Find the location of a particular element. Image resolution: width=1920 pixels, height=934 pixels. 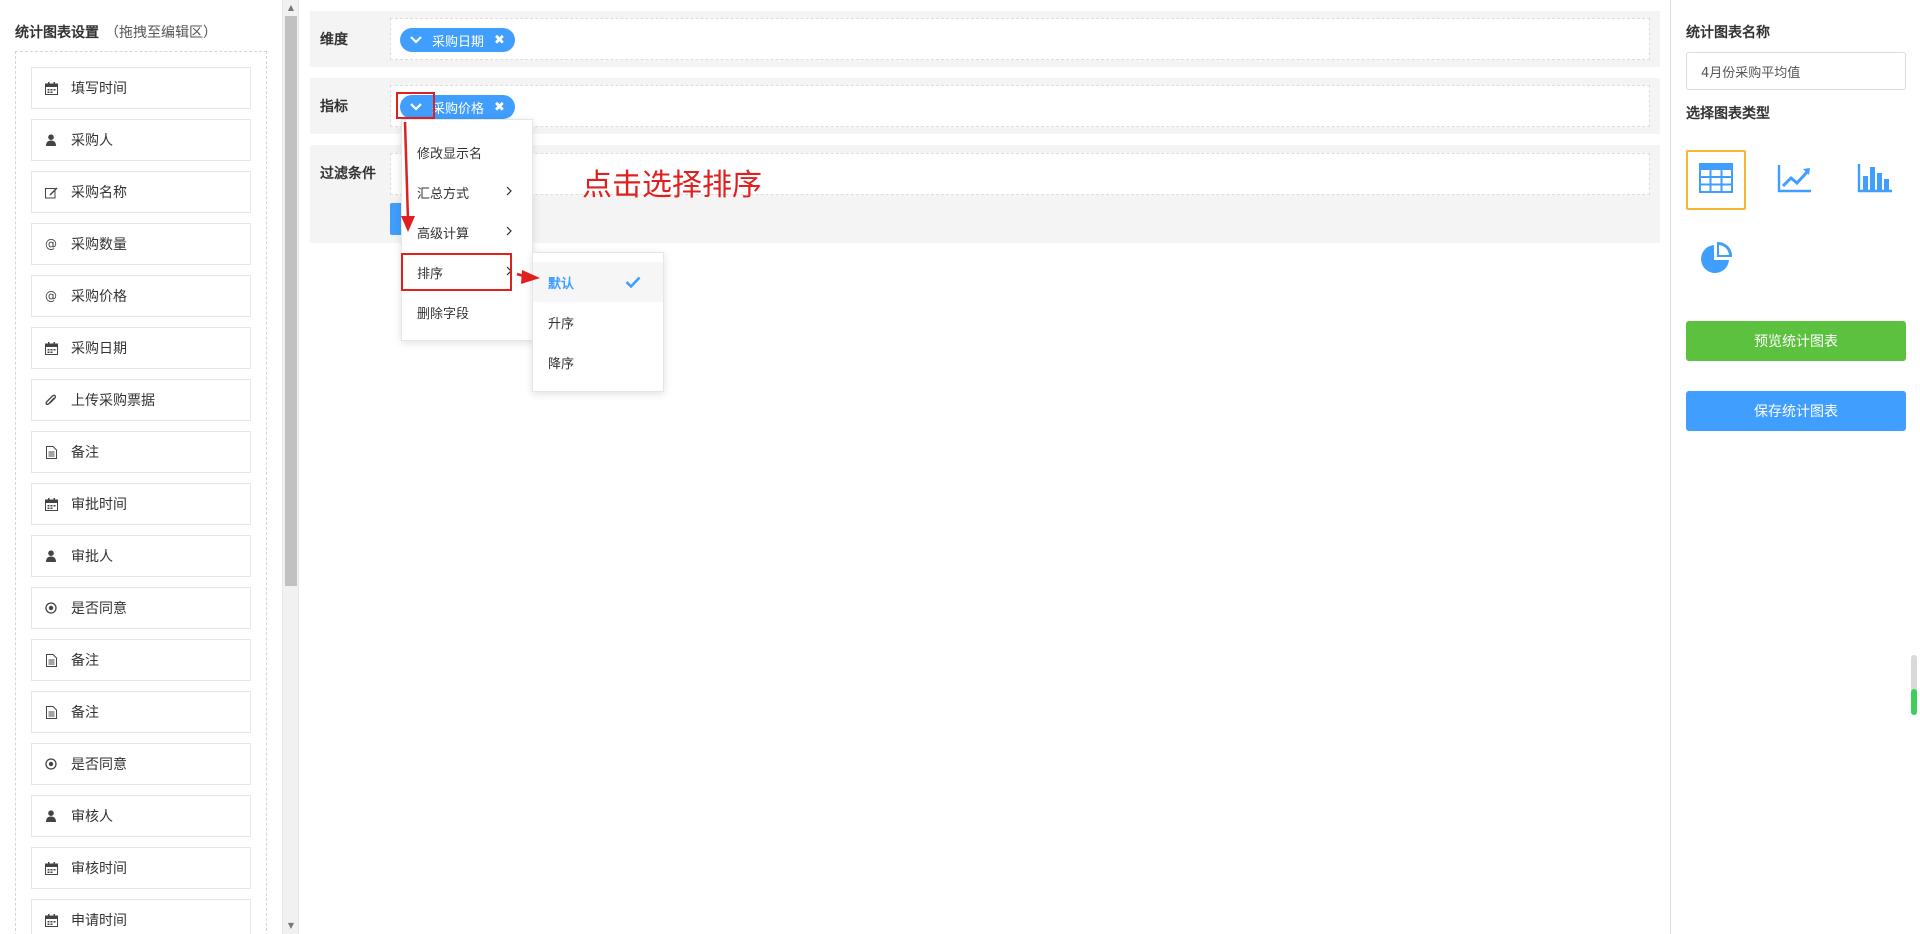

annotation-arrowhead-down is located at coordinates (408, 224).